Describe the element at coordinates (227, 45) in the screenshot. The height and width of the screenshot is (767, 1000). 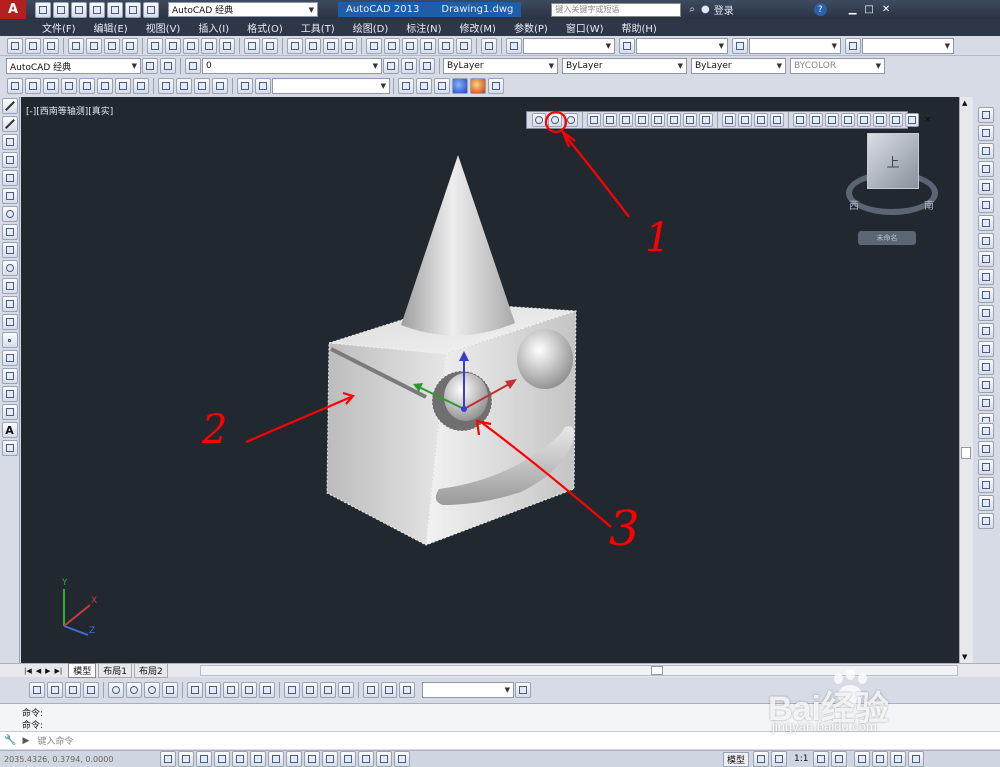
I see `block-editor-icon` at that location.